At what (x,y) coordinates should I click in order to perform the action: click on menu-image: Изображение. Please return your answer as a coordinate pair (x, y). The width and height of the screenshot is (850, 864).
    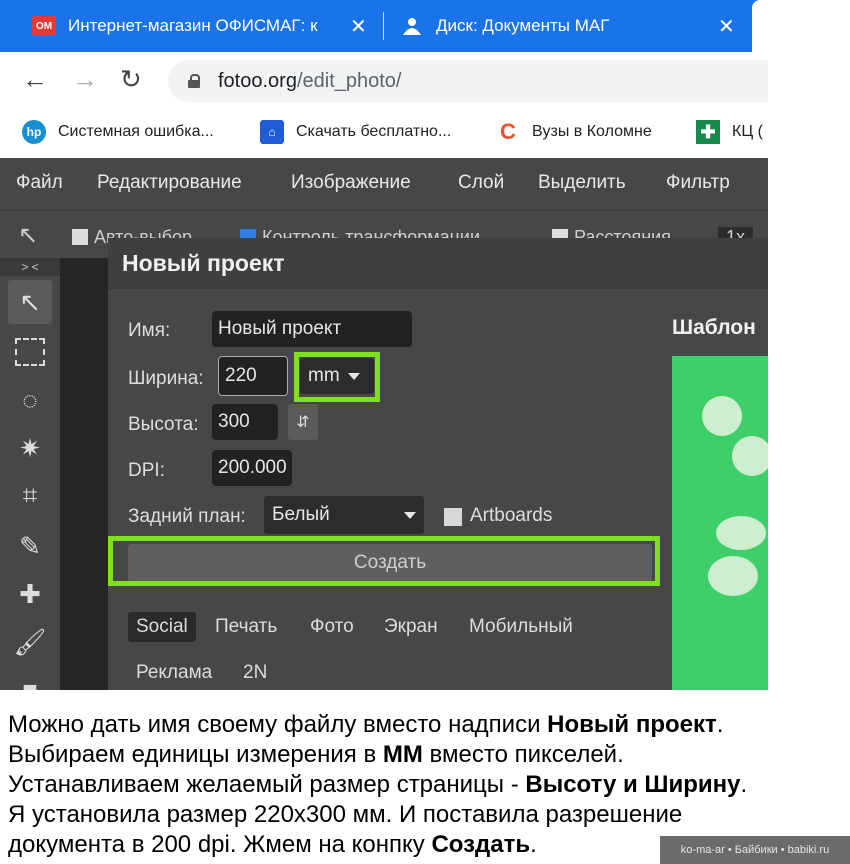
    Looking at the image, I should click on (351, 183).